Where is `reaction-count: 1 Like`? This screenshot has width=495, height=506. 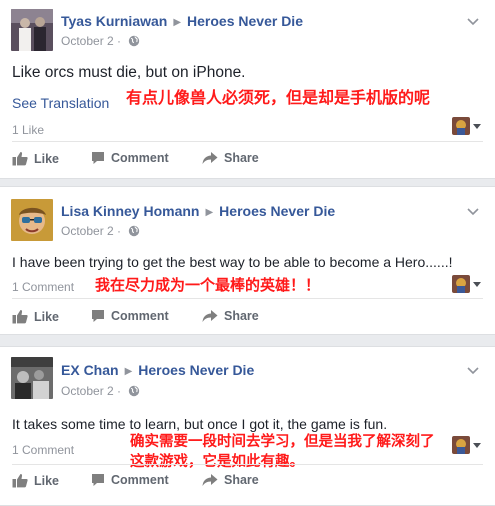
reaction-count: 1 Like is located at coordinates (28, 130).